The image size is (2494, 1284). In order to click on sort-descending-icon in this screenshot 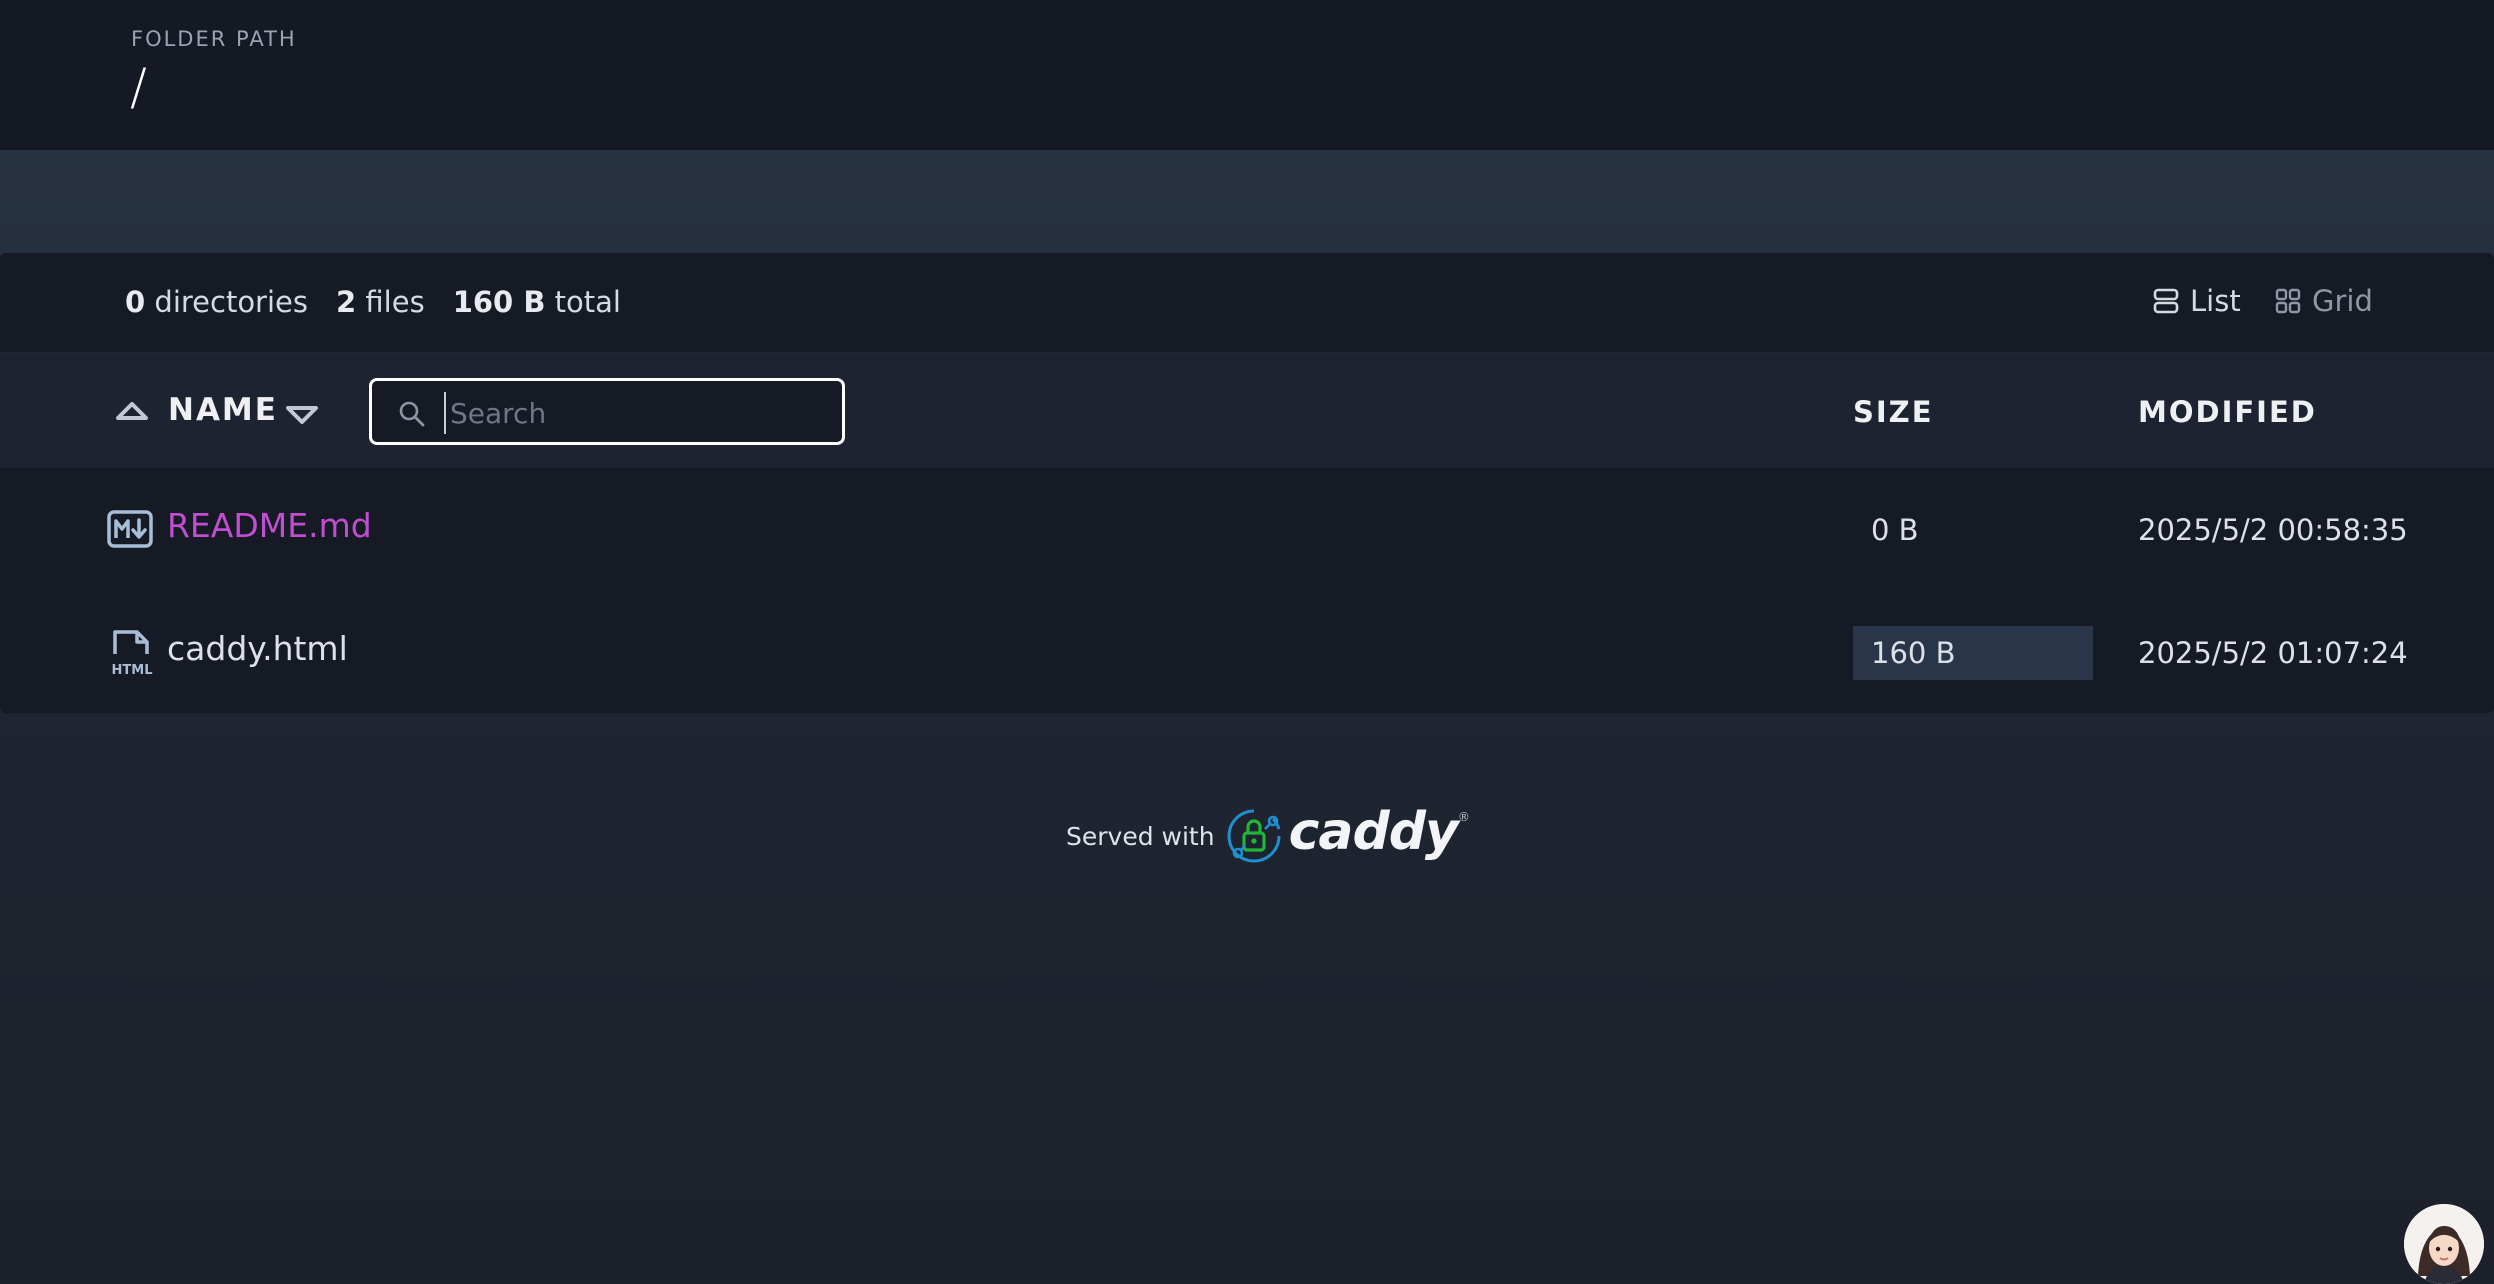, I will do `click(302, 415)`.